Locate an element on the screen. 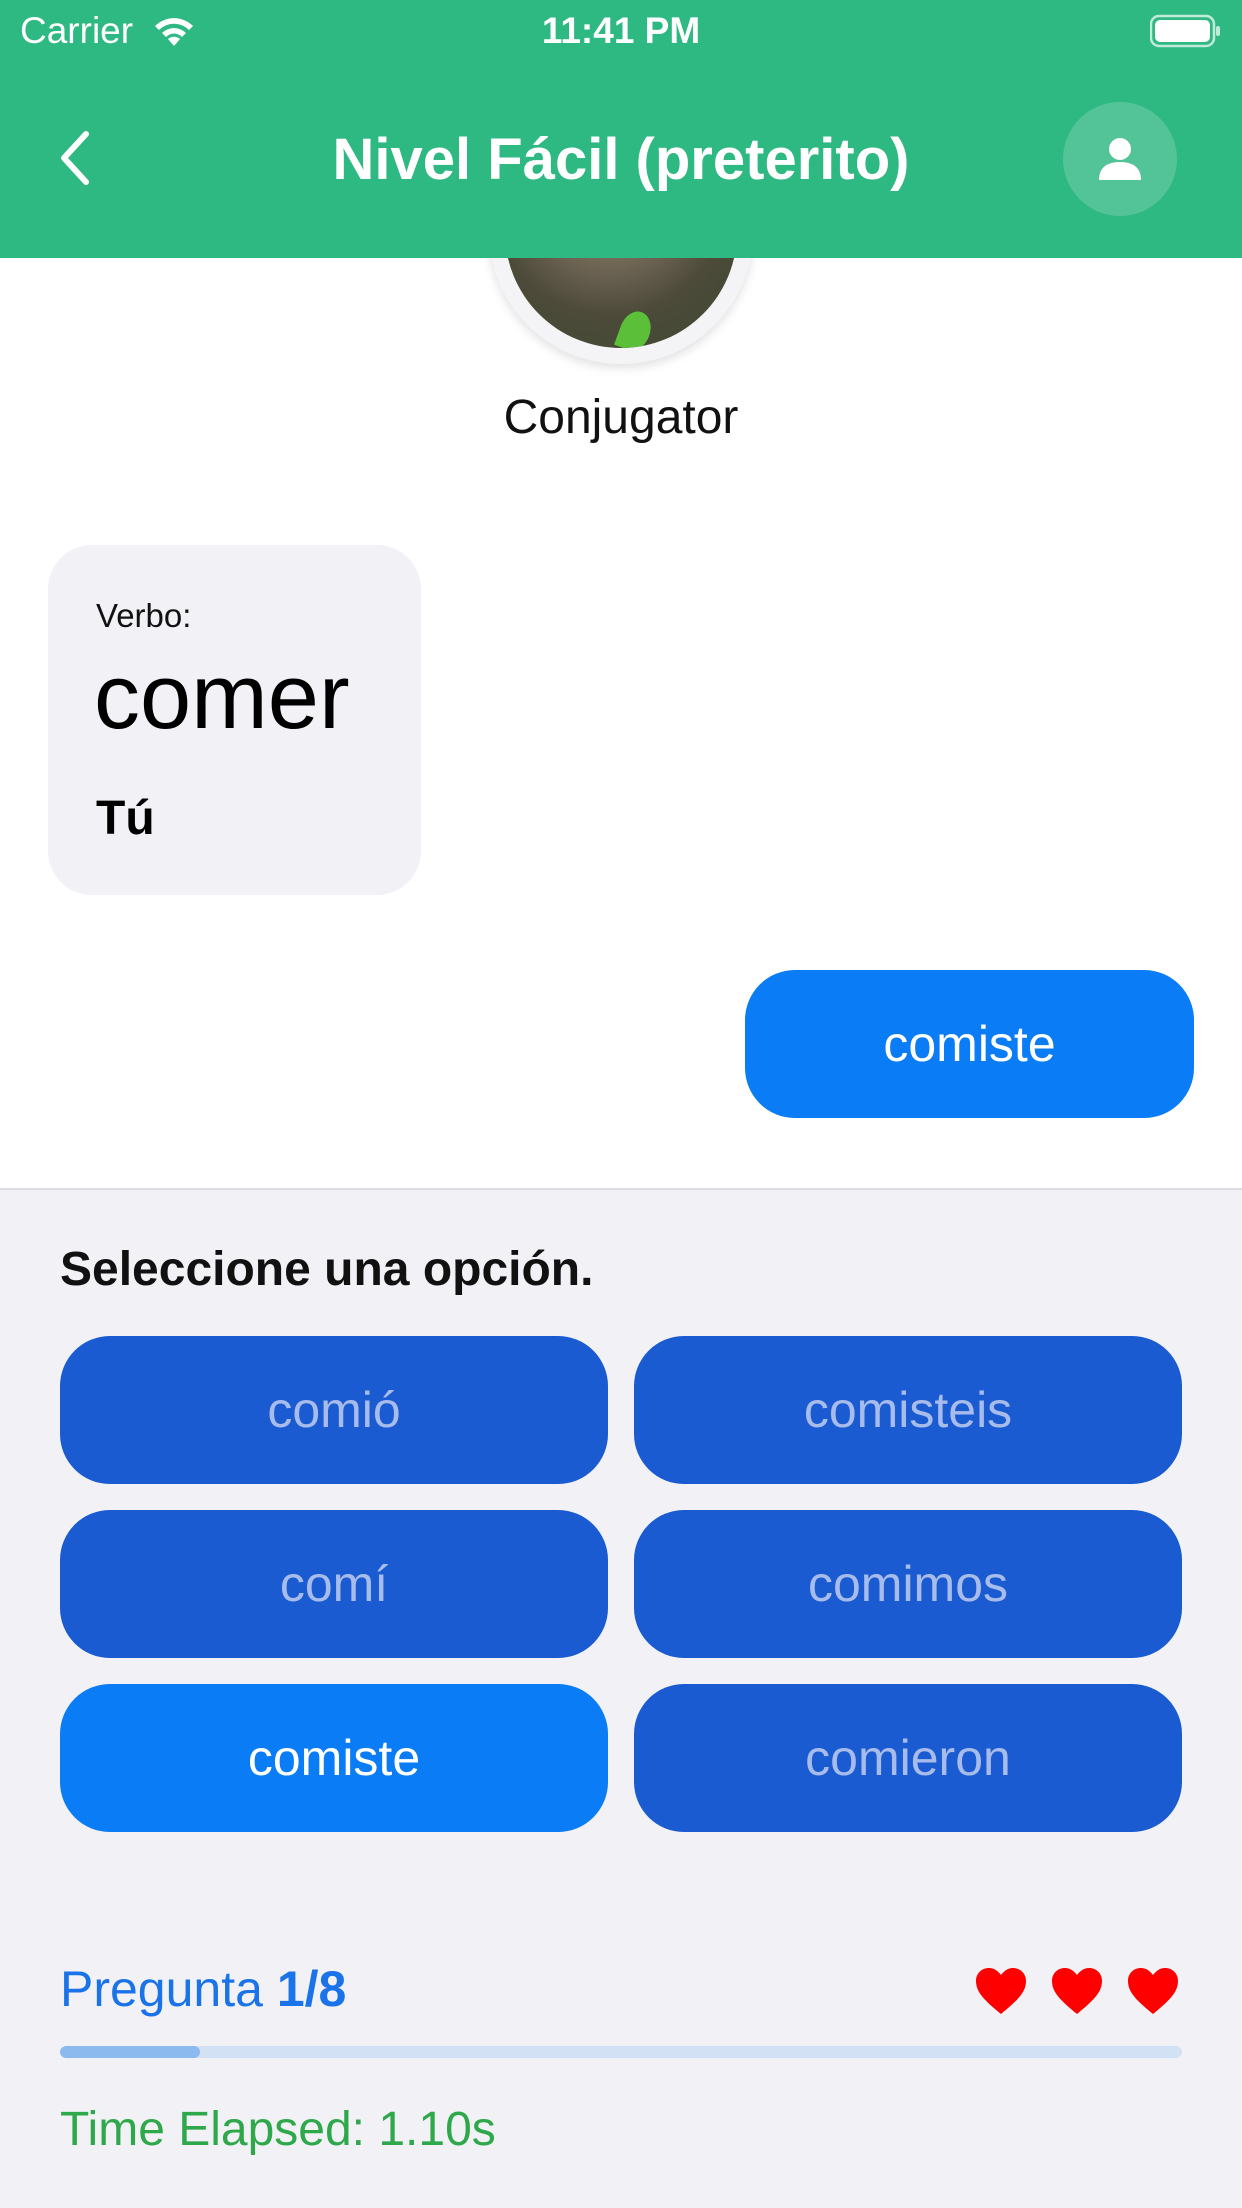  progress-bar-fill is located at coordinates (130, 2052).